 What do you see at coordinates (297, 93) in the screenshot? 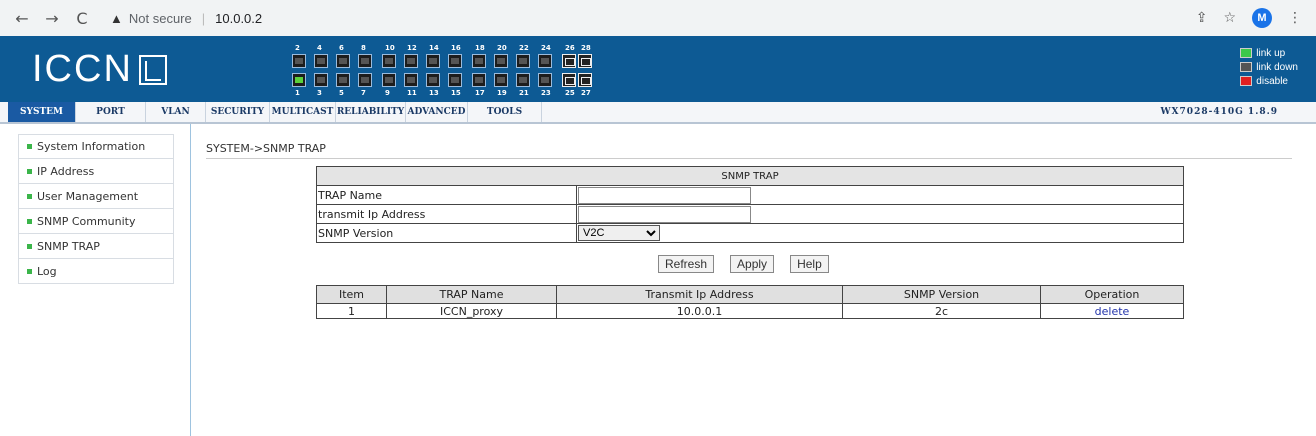
I see `port-number-label: 1` at bounding box center [297, 93].